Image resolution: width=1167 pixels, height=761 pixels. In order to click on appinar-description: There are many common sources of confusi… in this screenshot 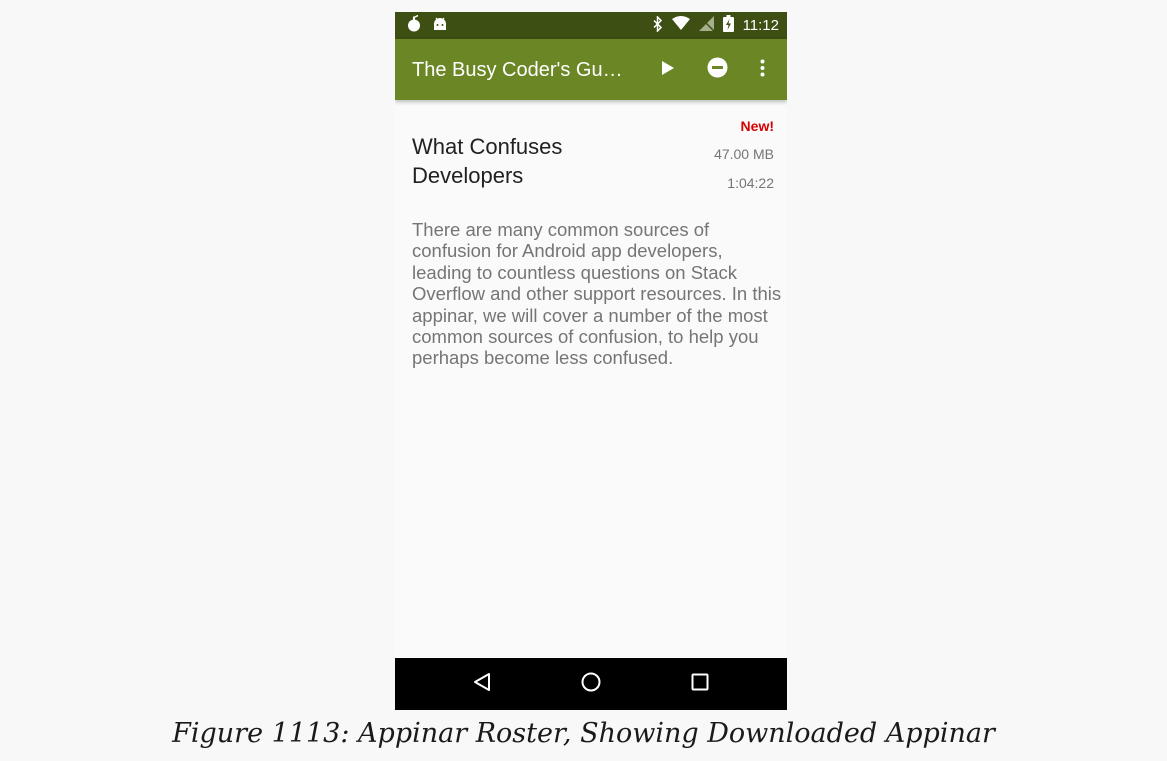, I will do `click(597, 294)`.